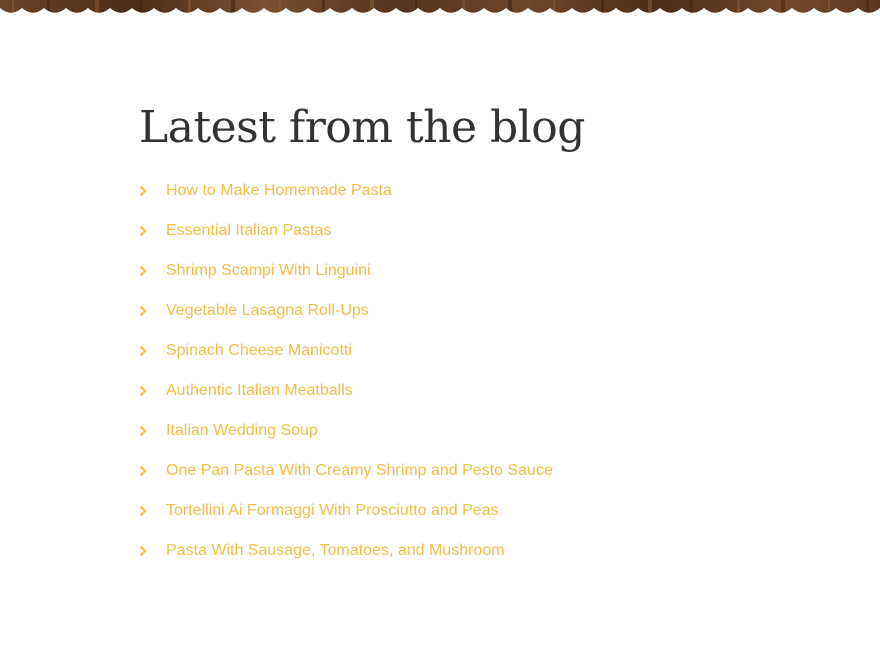 The image size is (880, 657). Describe the element at coordinates (439, 239) in the screenshot. I see `list-item: Essential Italian Pastas` at that location.